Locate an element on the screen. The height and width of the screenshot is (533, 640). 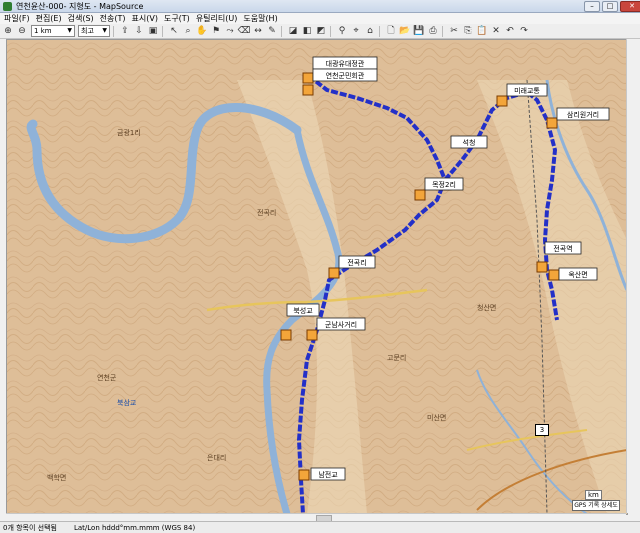
route-tool-icon: ⤳ is located at coordinates (230, 31).